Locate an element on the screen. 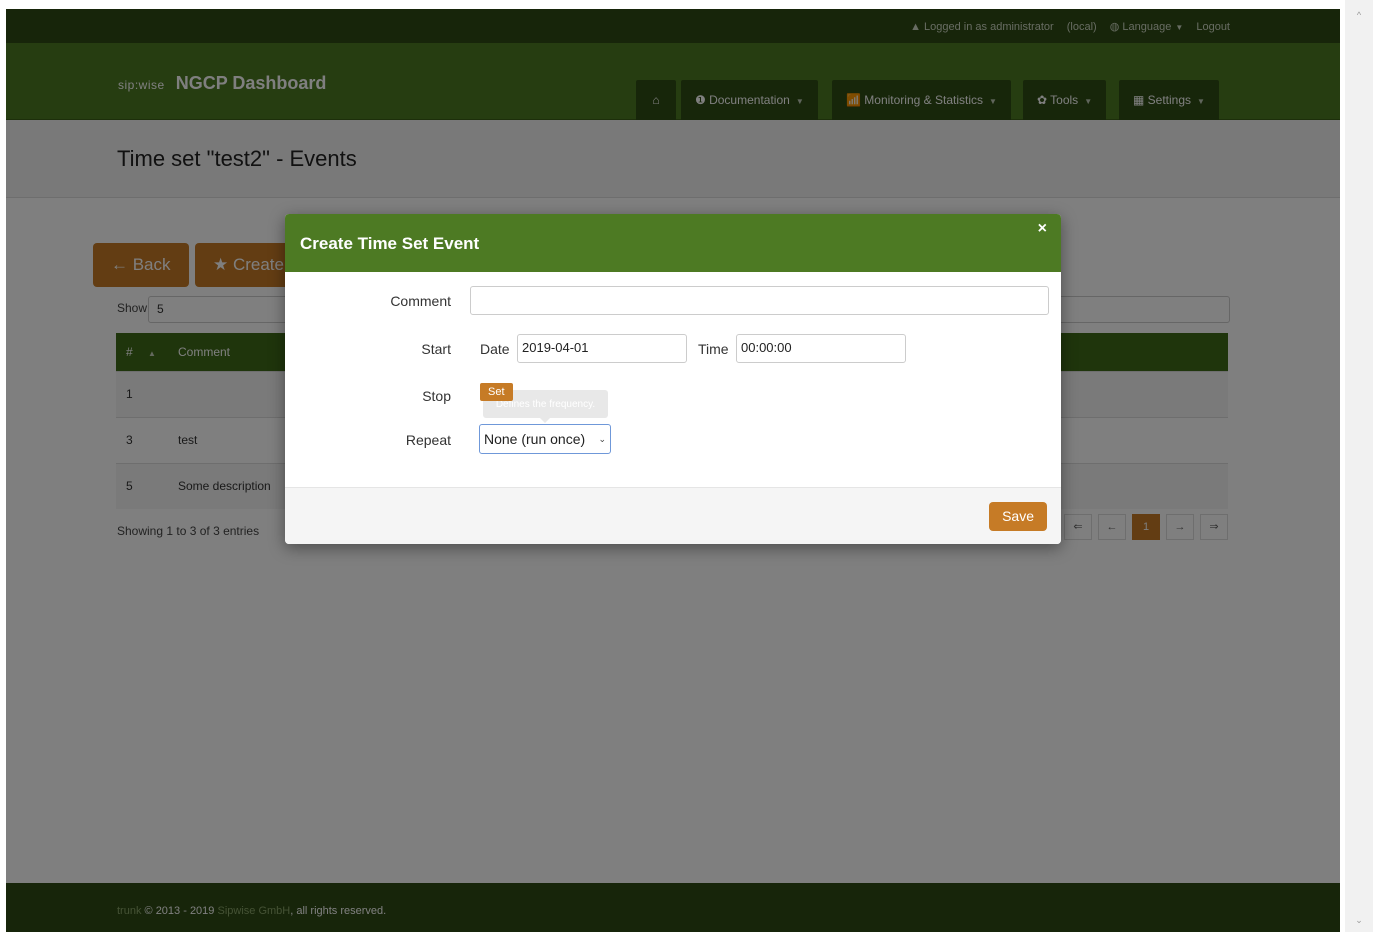  scroll-up-icon: ^ is located at coordinates (1359, 15).